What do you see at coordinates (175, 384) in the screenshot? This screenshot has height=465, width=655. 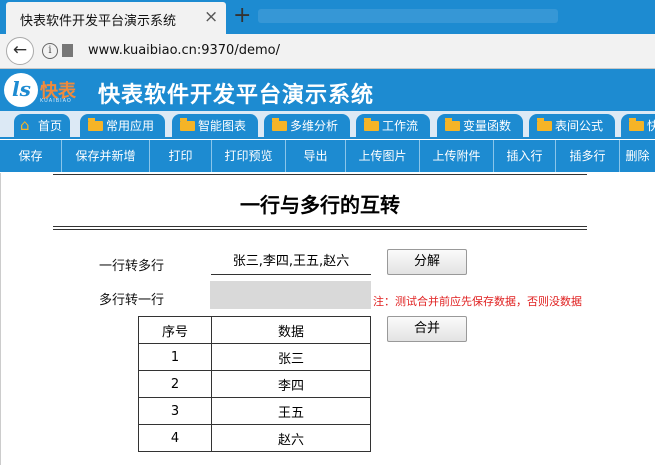 I see `table-cell-index: 2` at bounding box center [175, 384].